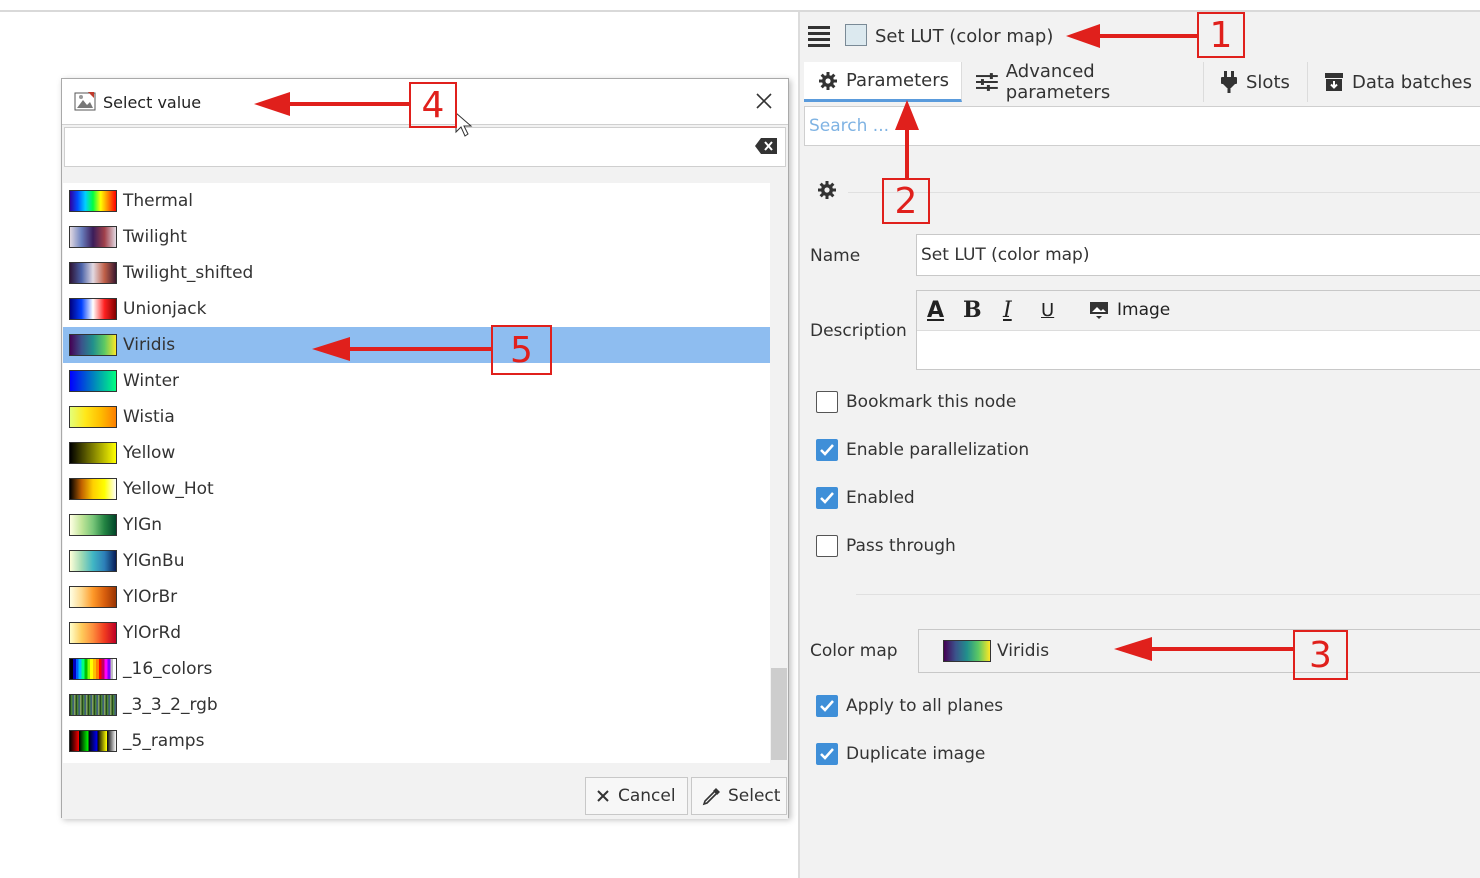 Image resolution: width=1480 pixels, height=878 pixels. I want to click on enabled-checkbox-row: Enabled, so click(865, 498).